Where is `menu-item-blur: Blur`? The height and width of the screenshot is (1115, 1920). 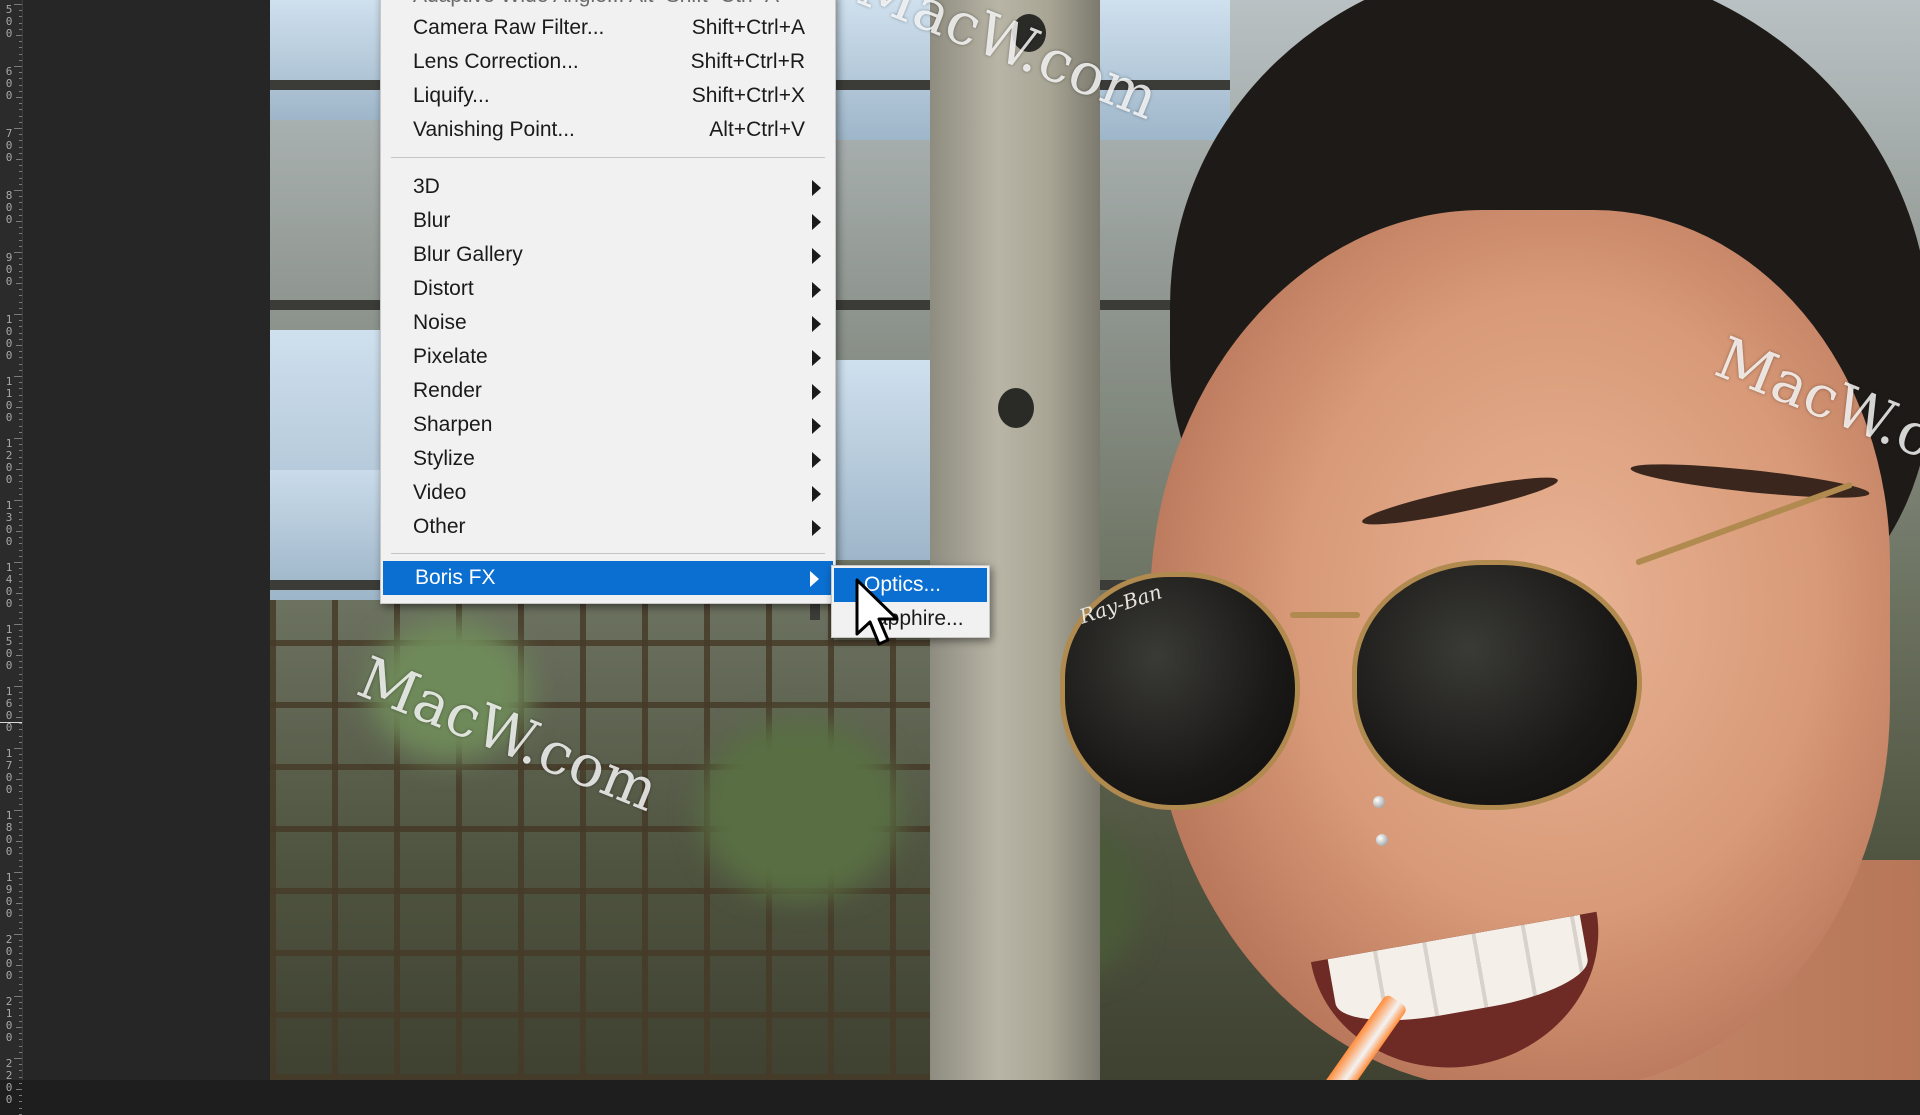 menu-item-blur: Blur is located at coordinates (608, 221).